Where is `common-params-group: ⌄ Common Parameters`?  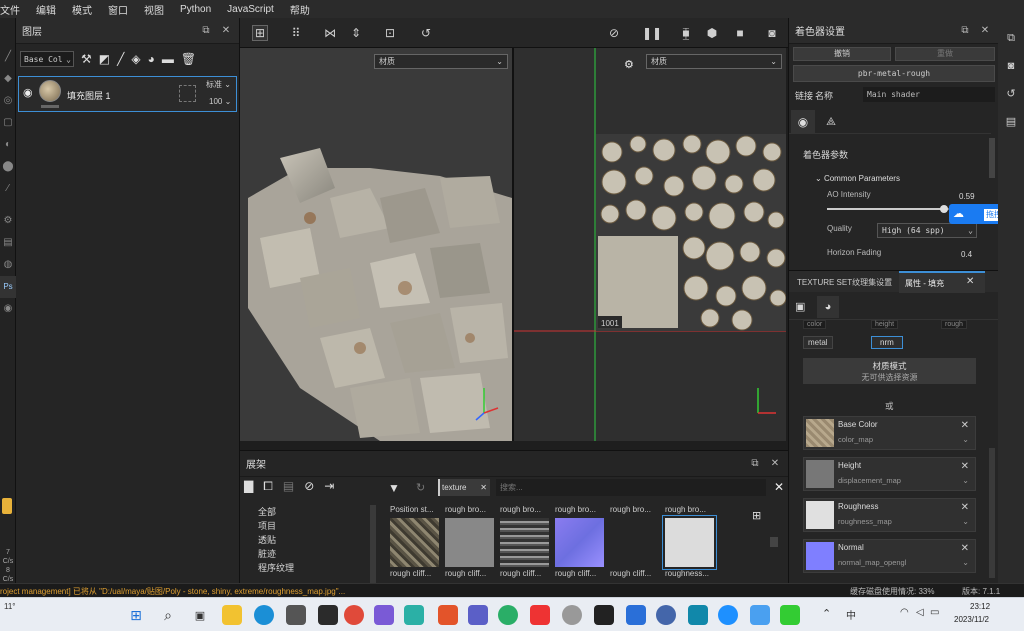
common-params-group: ⌄ Common Parameters is located at coordinates (857, 178).